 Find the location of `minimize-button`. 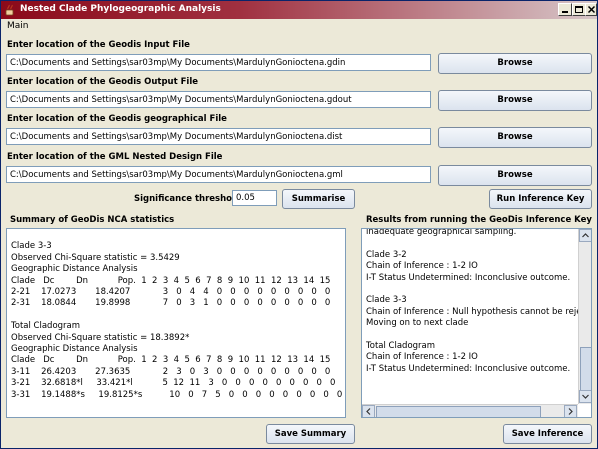

minimize-button is located at coordinates (565, 9).